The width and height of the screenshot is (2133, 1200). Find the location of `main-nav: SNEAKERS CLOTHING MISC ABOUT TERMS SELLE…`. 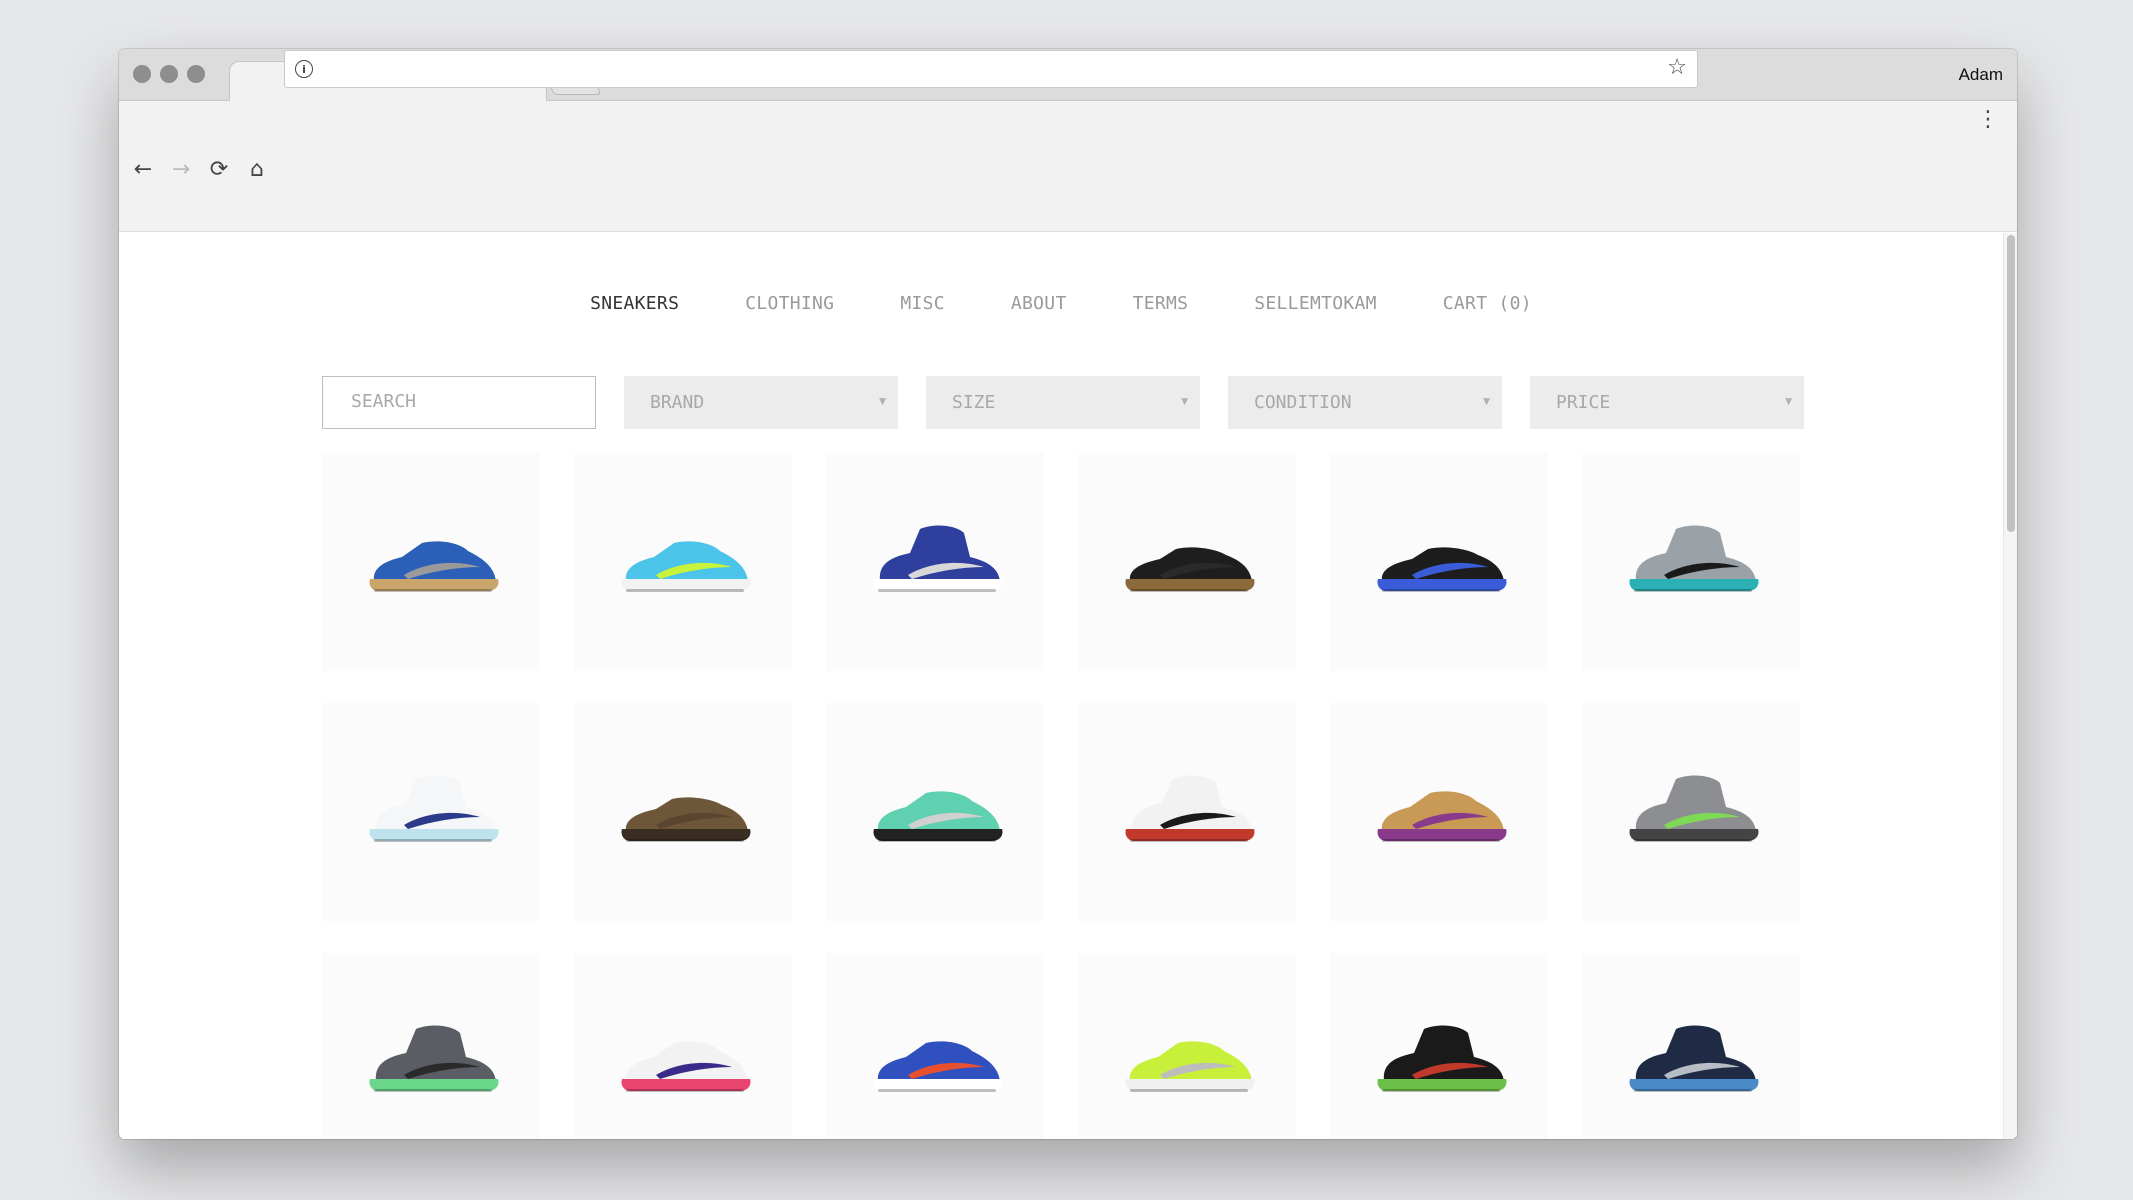

main-nav: SNEAKERS CLOTHING MISC ABOUT TERMS SELLE… is located at coordinates (1061, 303).